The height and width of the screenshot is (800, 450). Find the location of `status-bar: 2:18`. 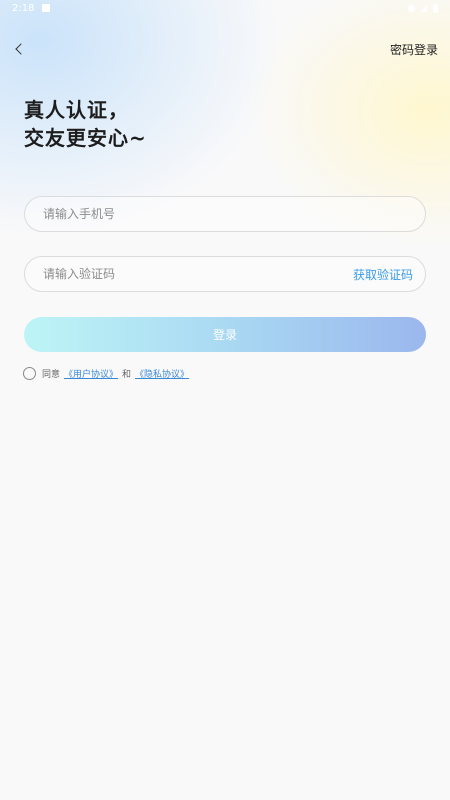

status-bar: 2:18 is located at coordinates (225, 8).